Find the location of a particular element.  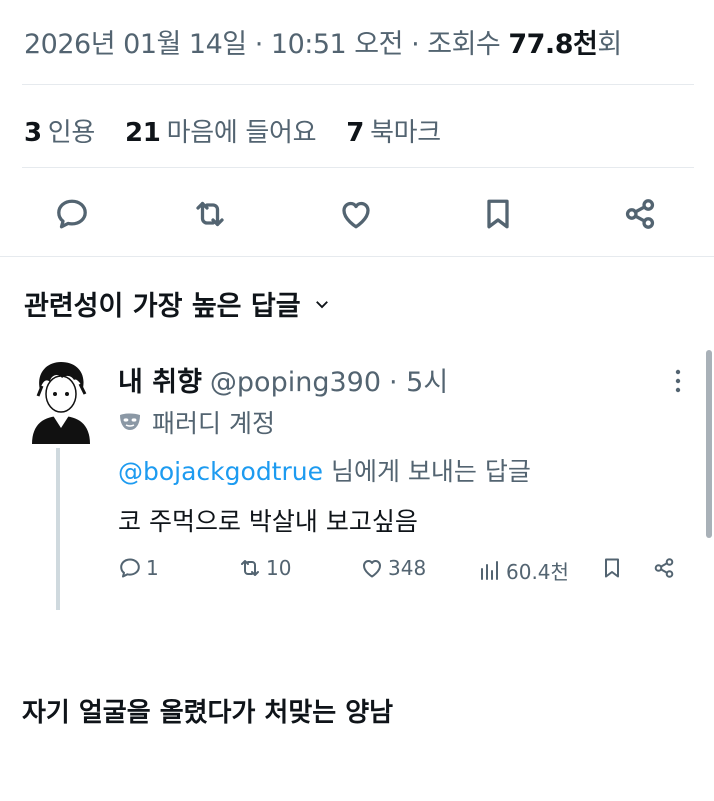

parody-badge: 패러디 계정 is located at coordinates (196, 422).